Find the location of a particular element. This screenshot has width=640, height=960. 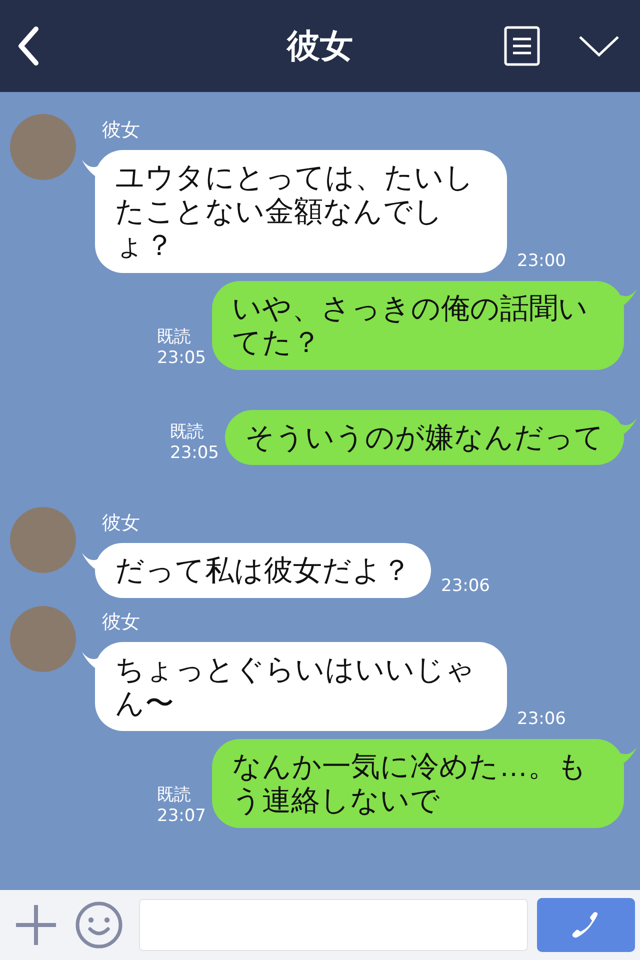

message-bubble: なんか一気に冷めた…。もう連絡しないで is located at coordinates (418, 783).